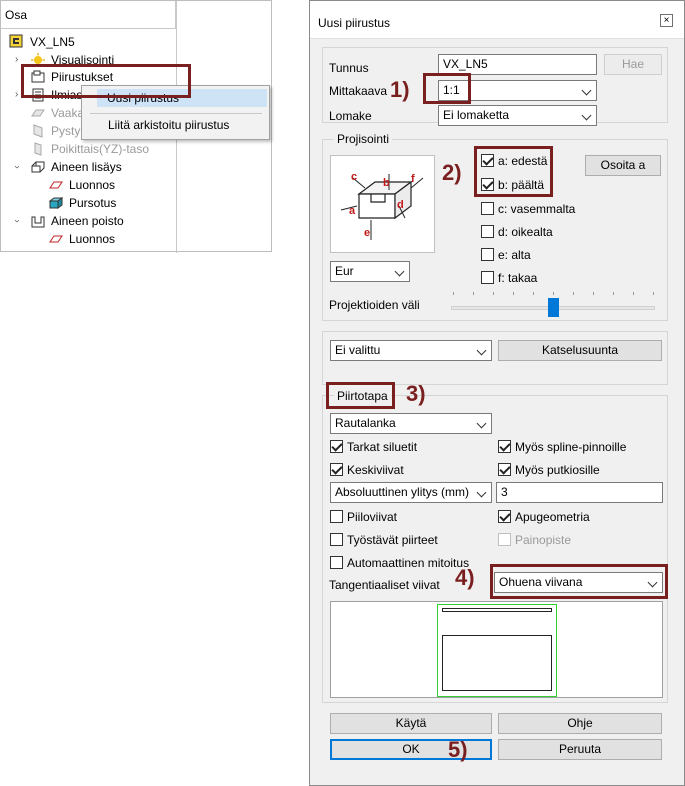 This screenshot has width=685, height=786. What do you see at coordinates (87, 221) in the screenshot?
I see `tree-item-label: Aineen poisto` at bounding box center [87, 221].